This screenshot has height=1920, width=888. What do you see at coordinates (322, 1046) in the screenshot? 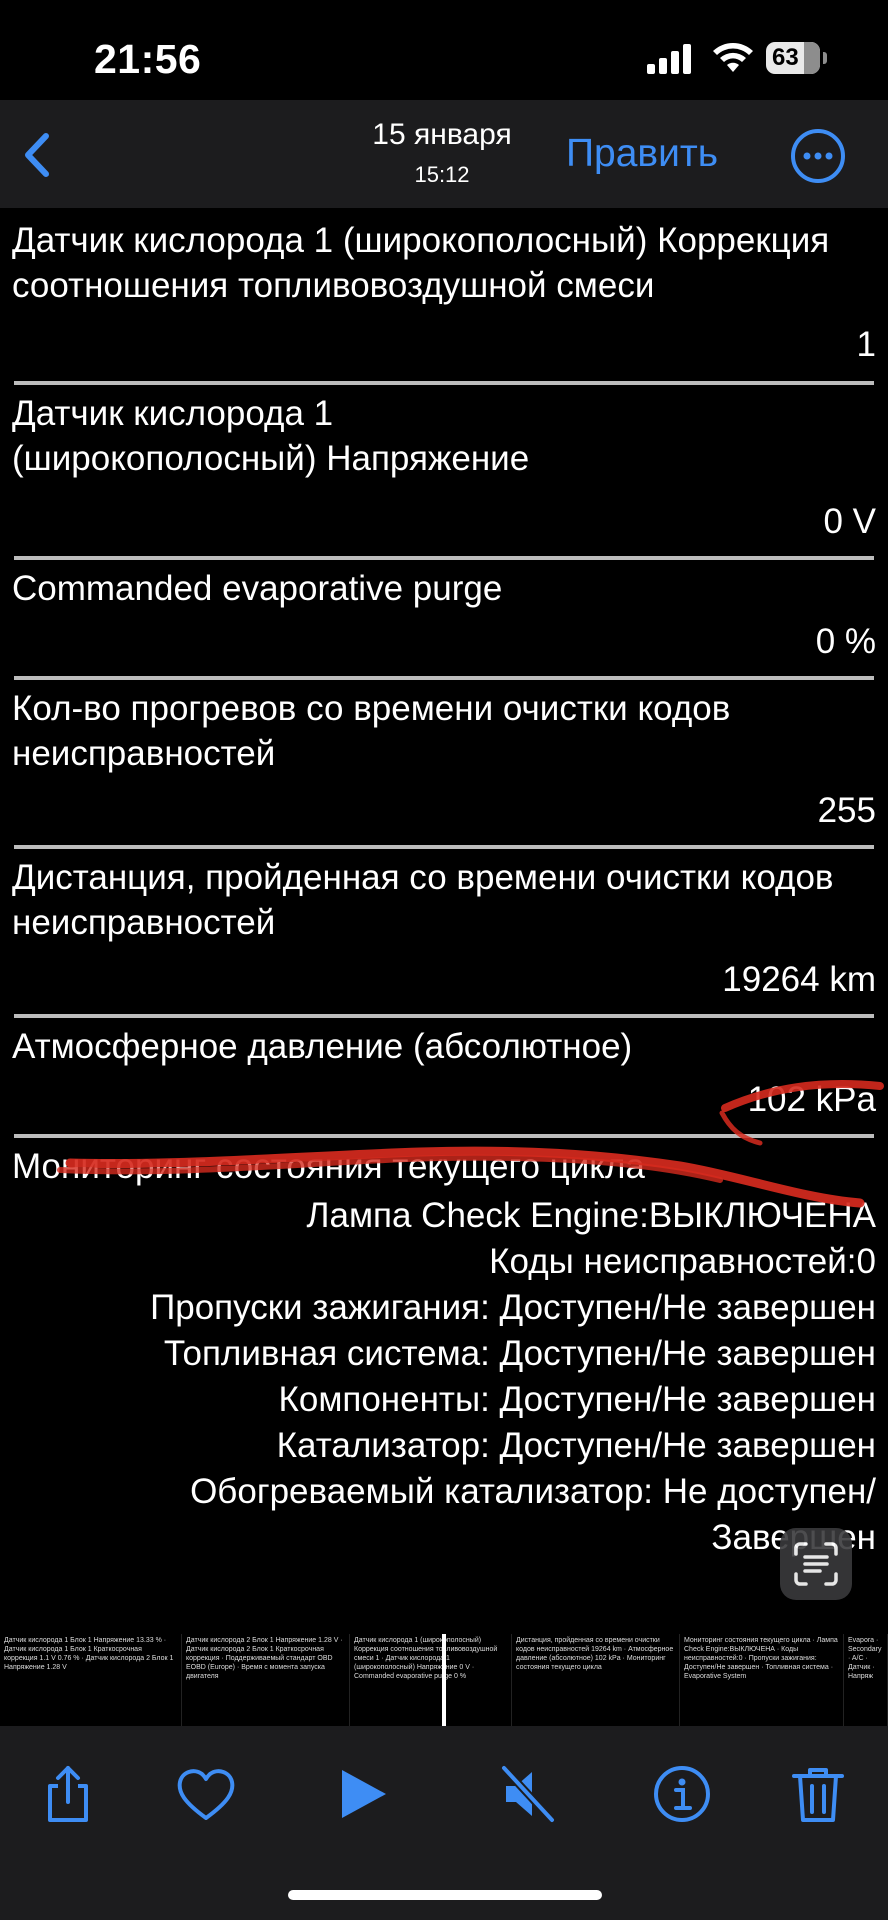
I see `row-label: Атмосферное давление (абсолютное)` at bounding box center [322, 1046].